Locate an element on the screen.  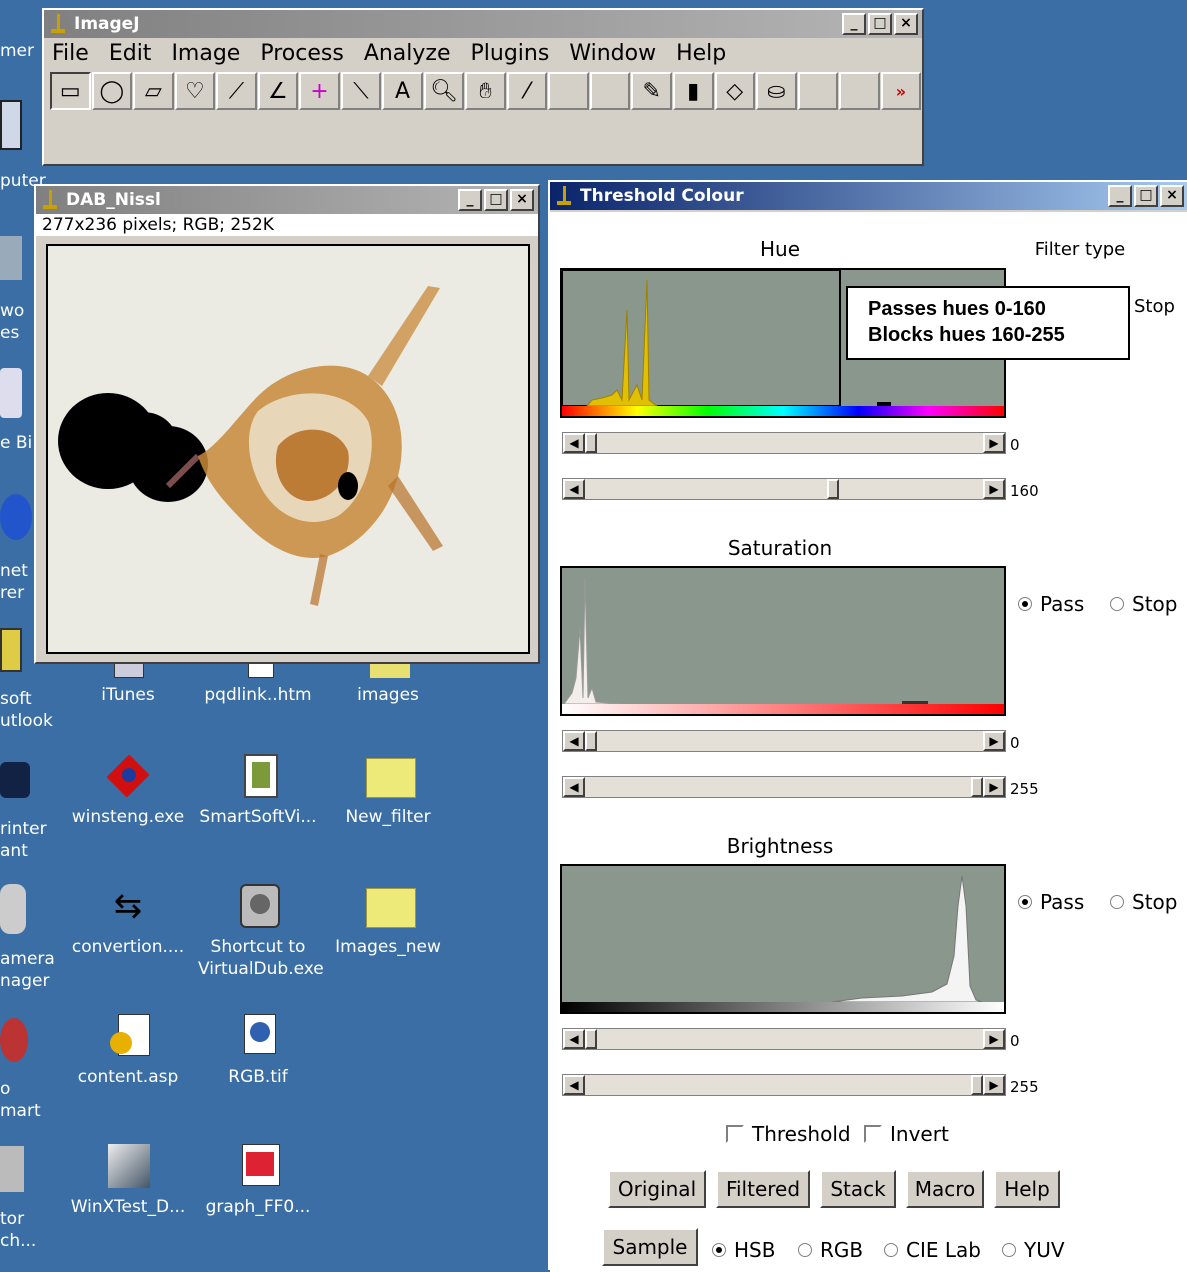
cie-lab-radio: CIE Lab is located at coordinates (932, 1250).